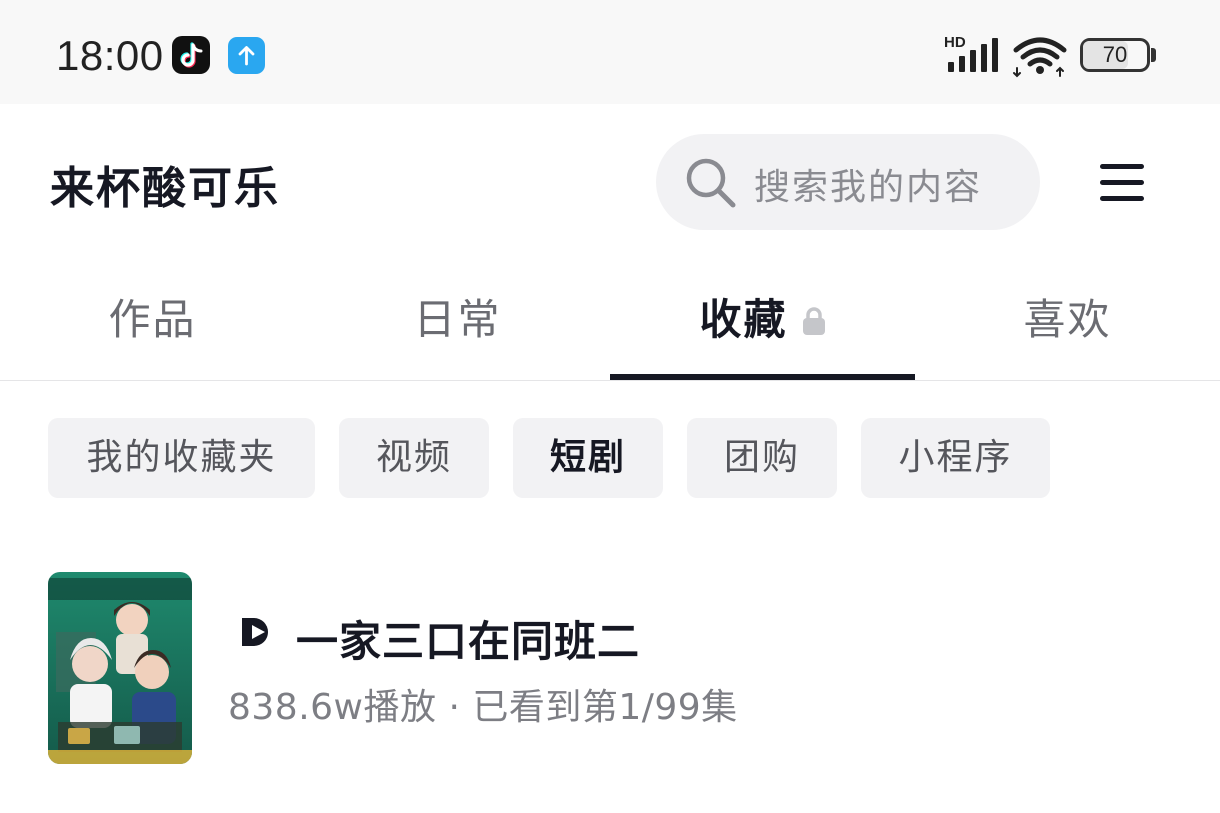 Image resolution: width=1220 pixels, height=813 pixels. I want to click on tab-label: 收藏, so click(743, 319).